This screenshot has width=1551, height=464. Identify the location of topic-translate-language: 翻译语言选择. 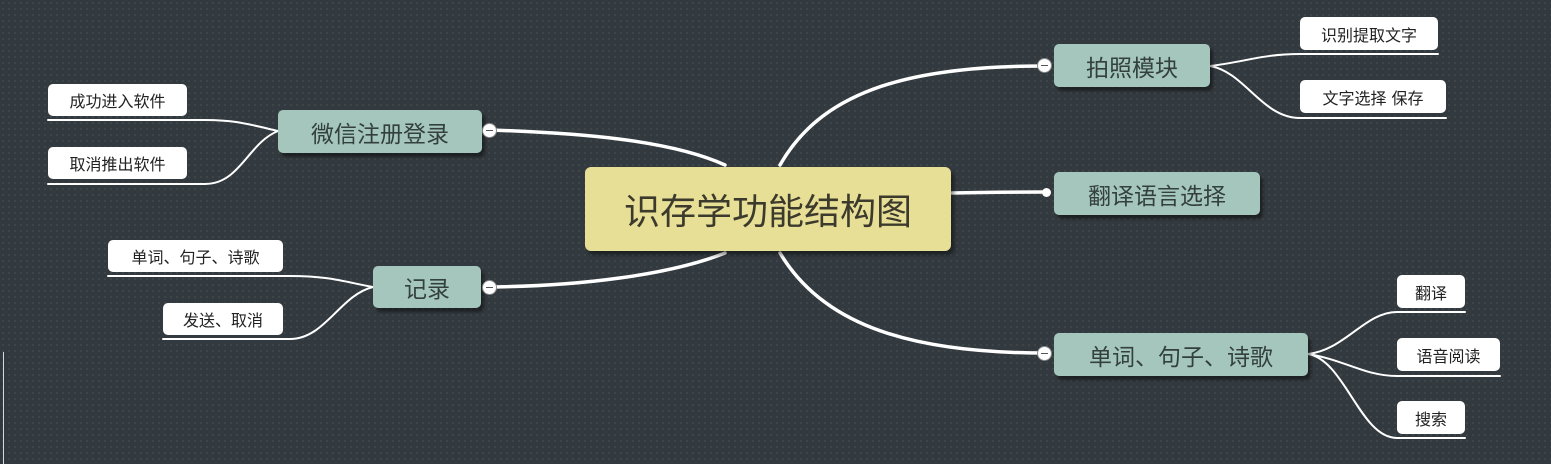
(1157, 193).